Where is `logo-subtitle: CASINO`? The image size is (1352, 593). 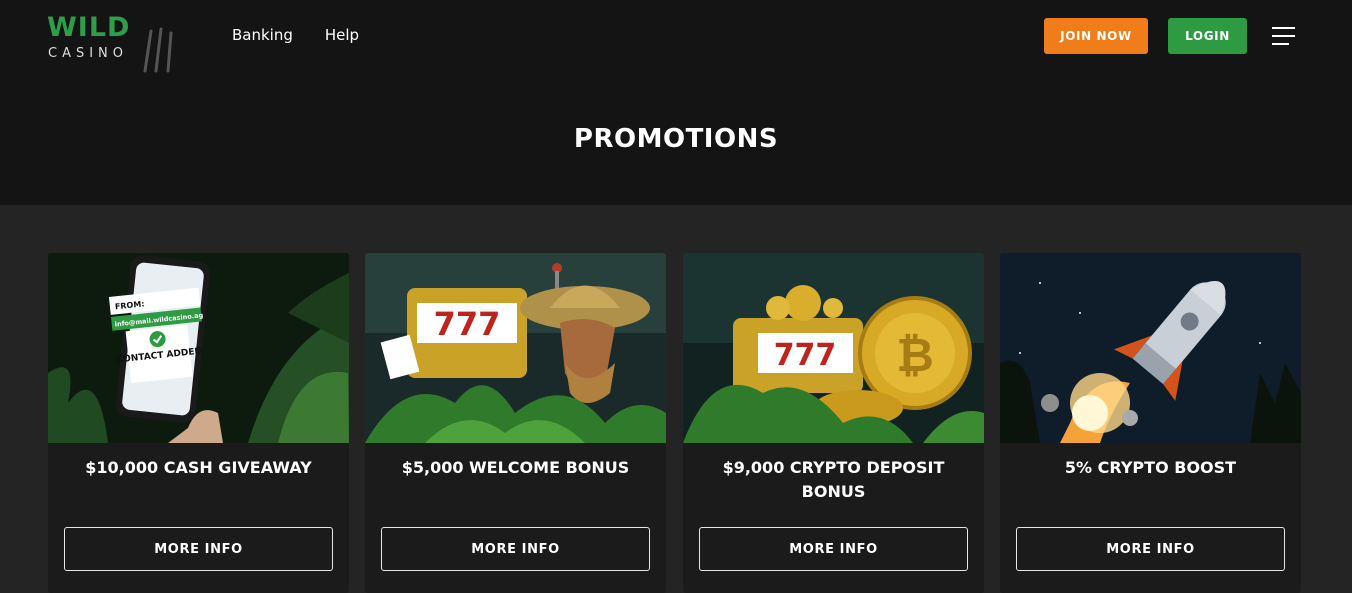
logo-subtitle: CASINO is located at coordinates (88, 53).